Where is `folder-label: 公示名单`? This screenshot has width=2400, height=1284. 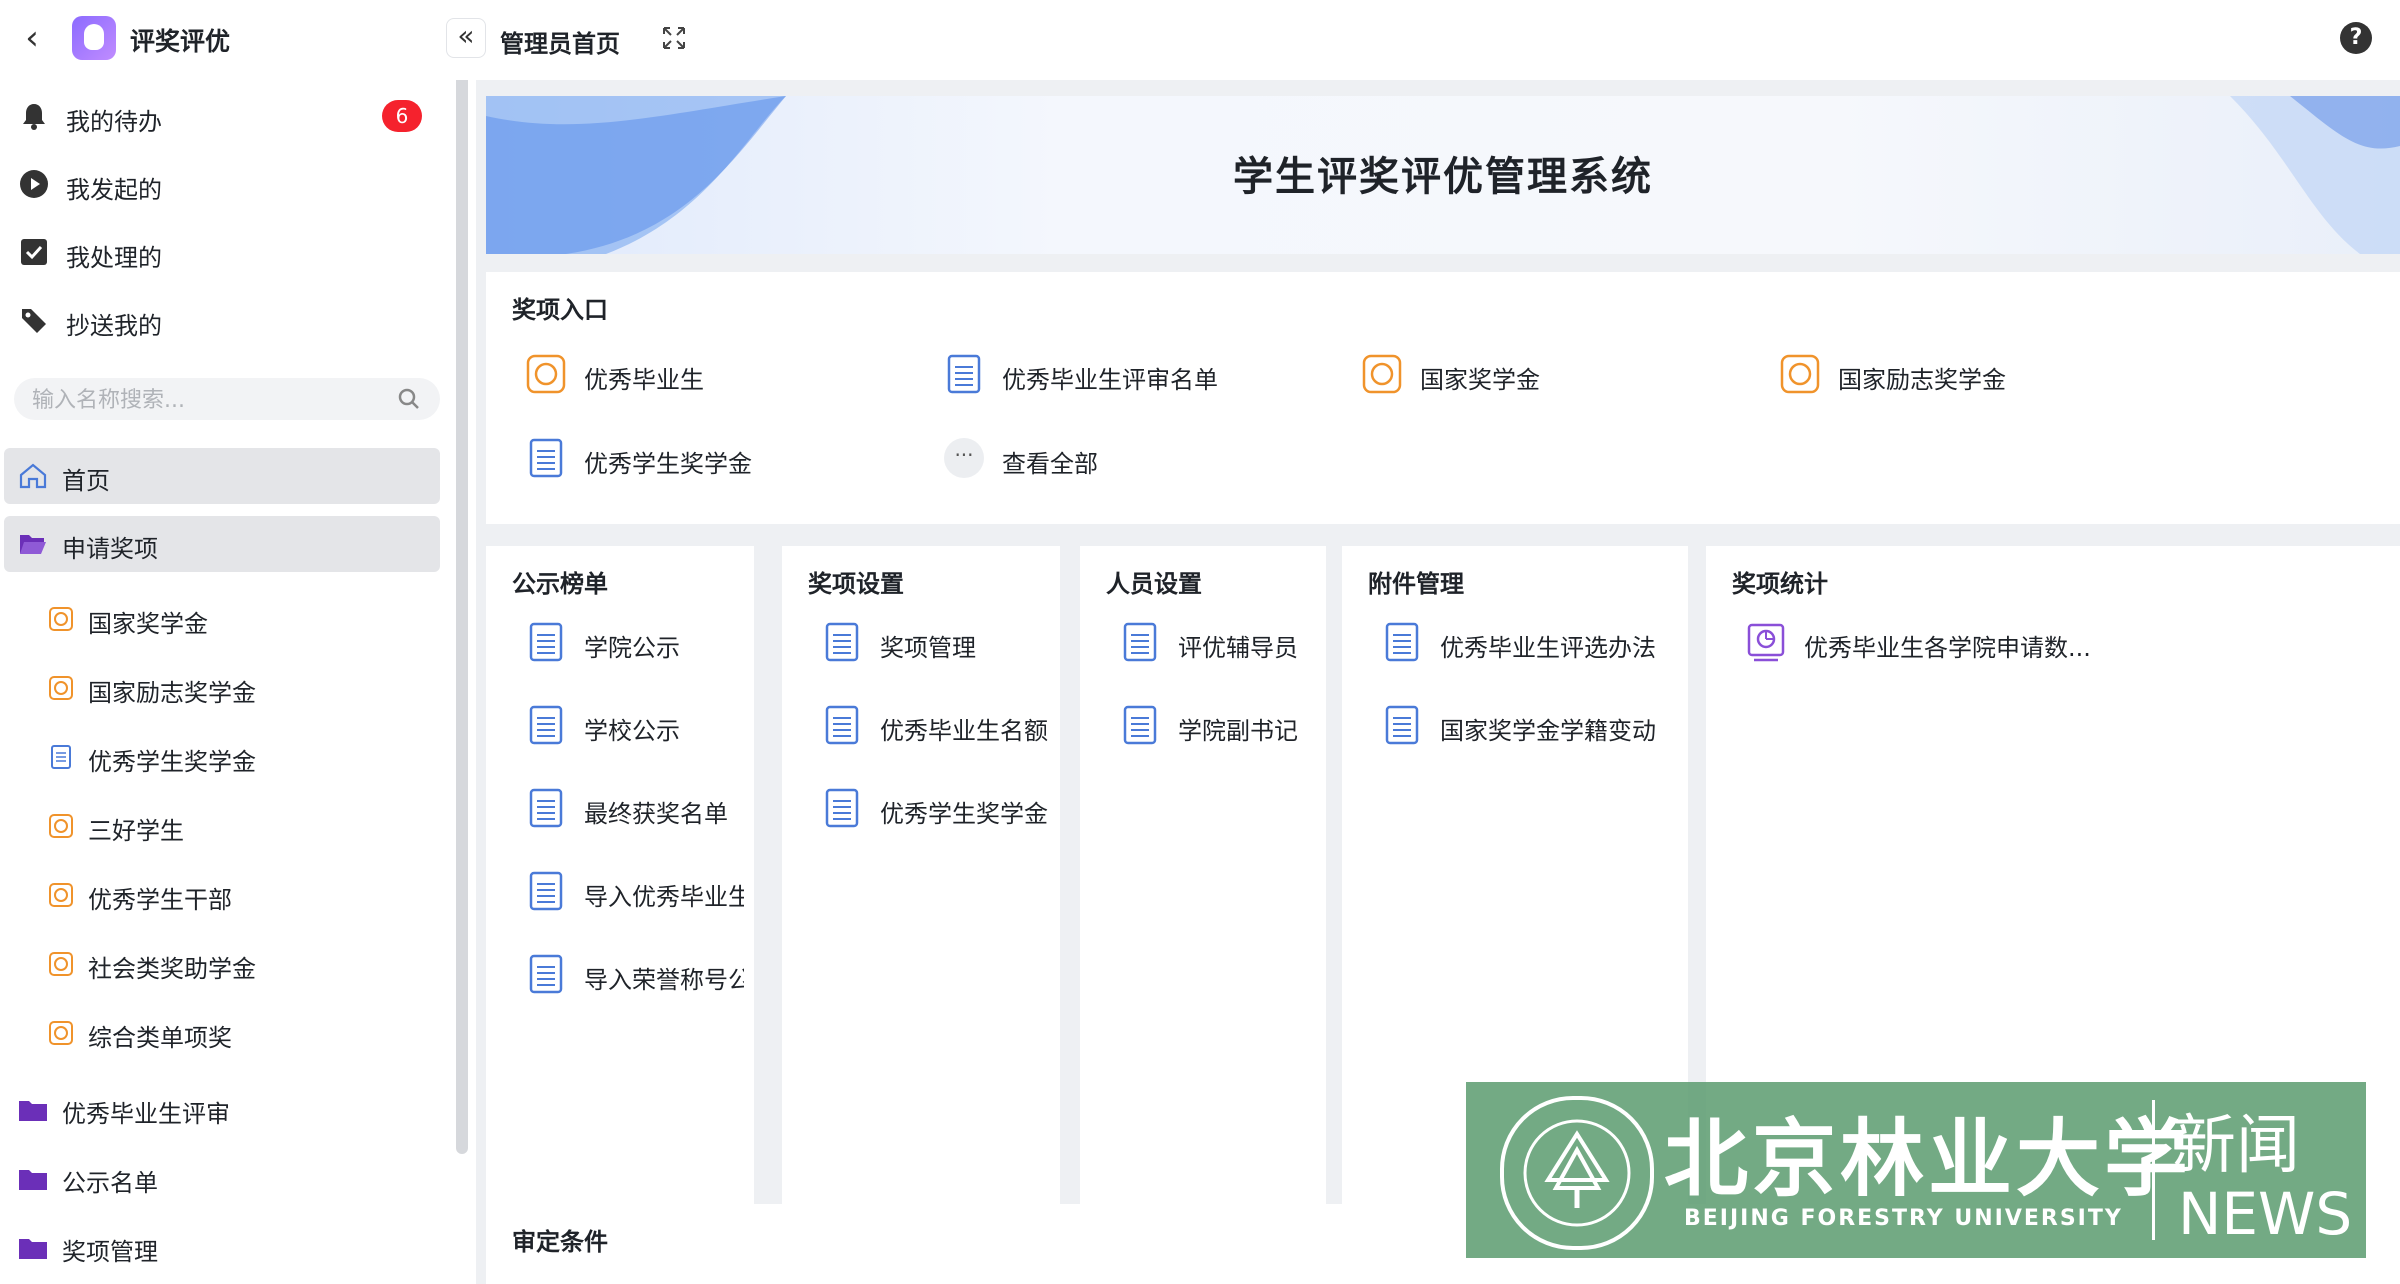 folder-label: 公示名单 is located at coordinates (110, 1183).